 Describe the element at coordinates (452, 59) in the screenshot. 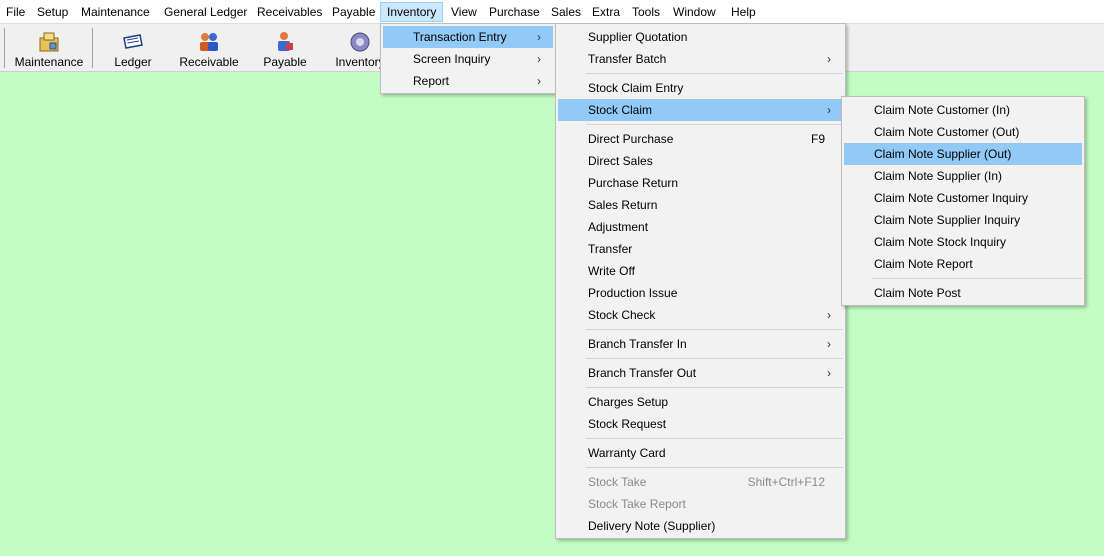

I see `menu-item-label: Screen Inquiry` at that location.